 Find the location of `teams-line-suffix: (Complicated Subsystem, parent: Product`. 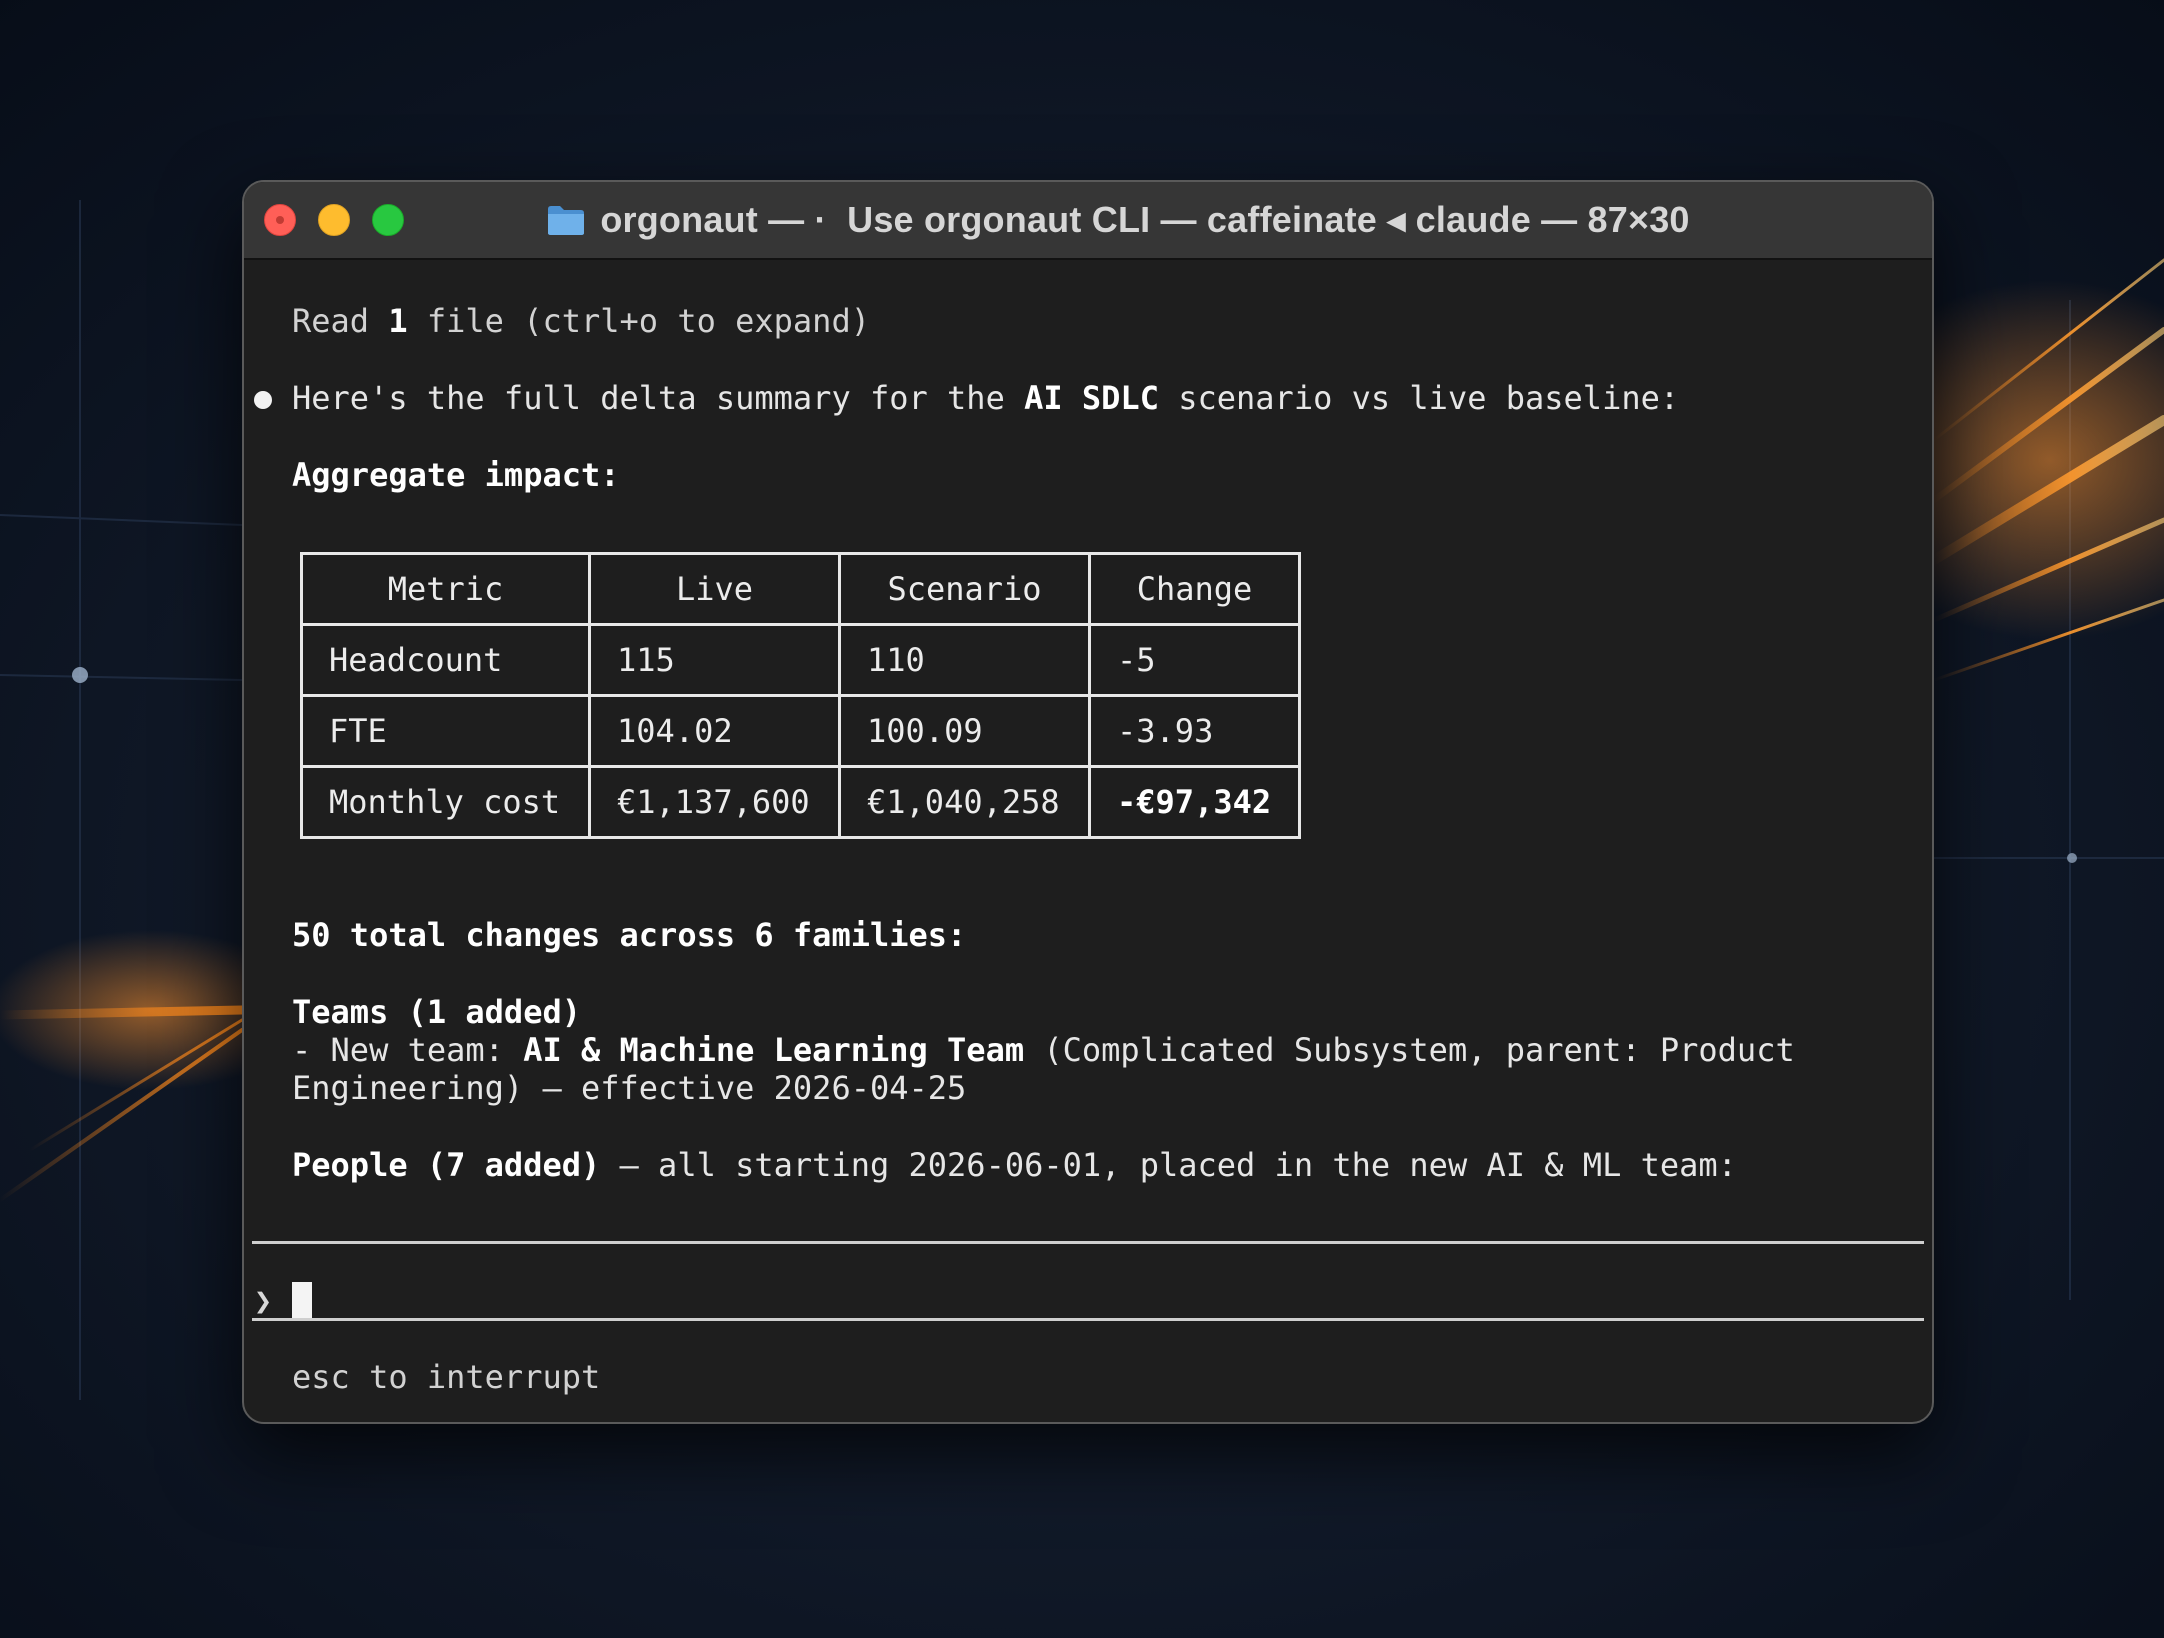

teams-line-suffix: (Complicated Subsystem, parent: Product is located at coordinates (1409, 1050).